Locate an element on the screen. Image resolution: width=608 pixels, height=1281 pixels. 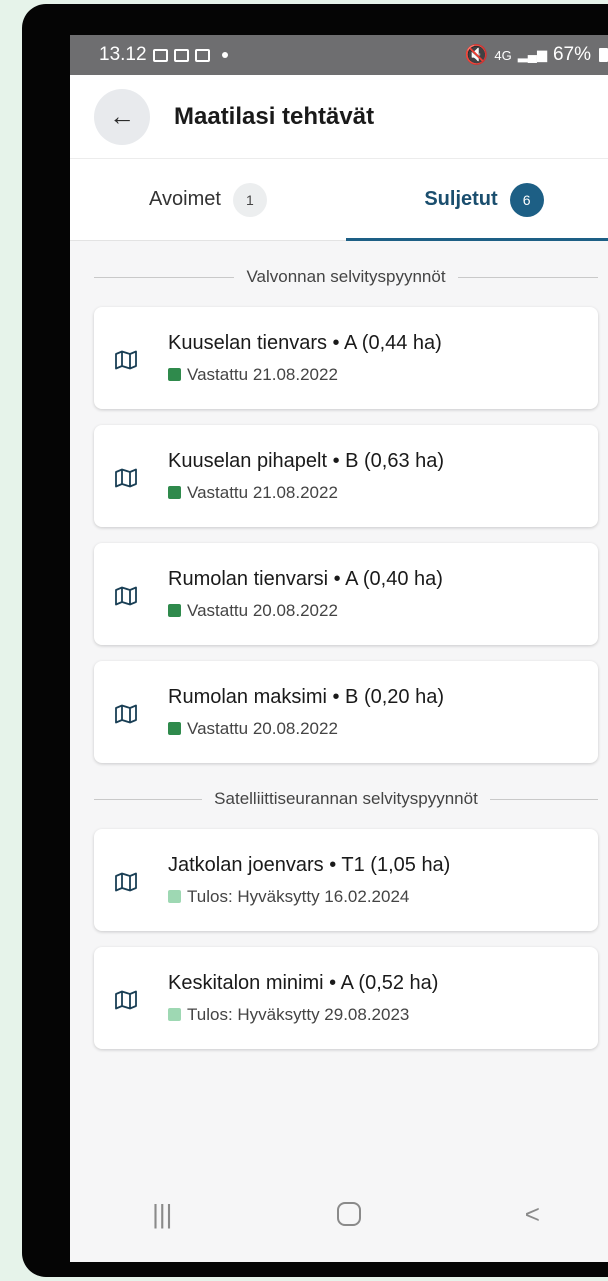
home-icon is located at coordinates (348, 1214).